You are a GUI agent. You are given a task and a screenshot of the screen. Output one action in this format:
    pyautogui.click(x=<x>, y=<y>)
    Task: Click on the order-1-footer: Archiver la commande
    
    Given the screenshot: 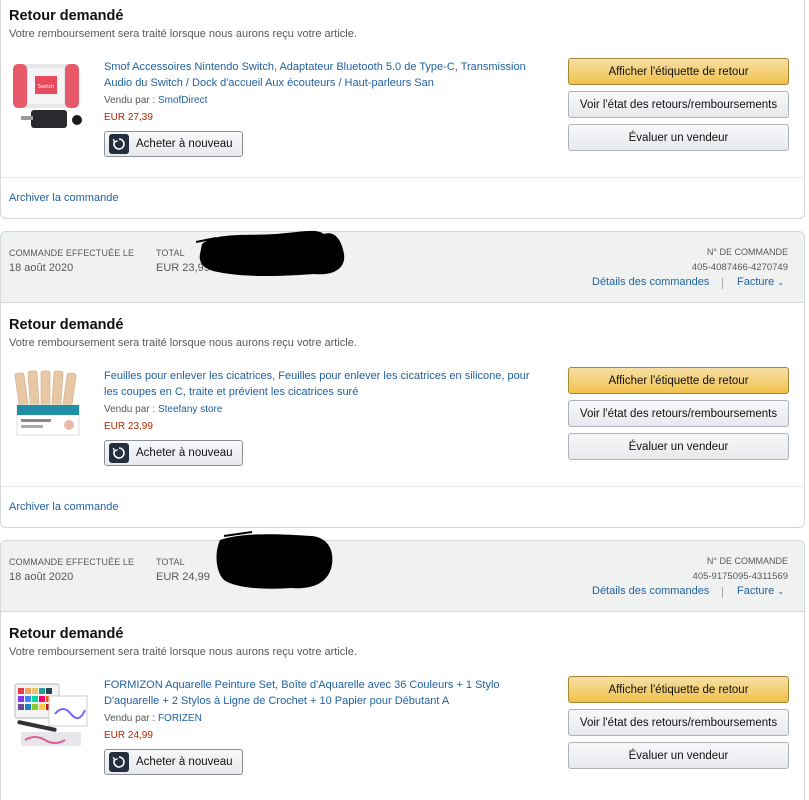 What is the action you would take?
    pyautogui.click(x=402, y=198)
    